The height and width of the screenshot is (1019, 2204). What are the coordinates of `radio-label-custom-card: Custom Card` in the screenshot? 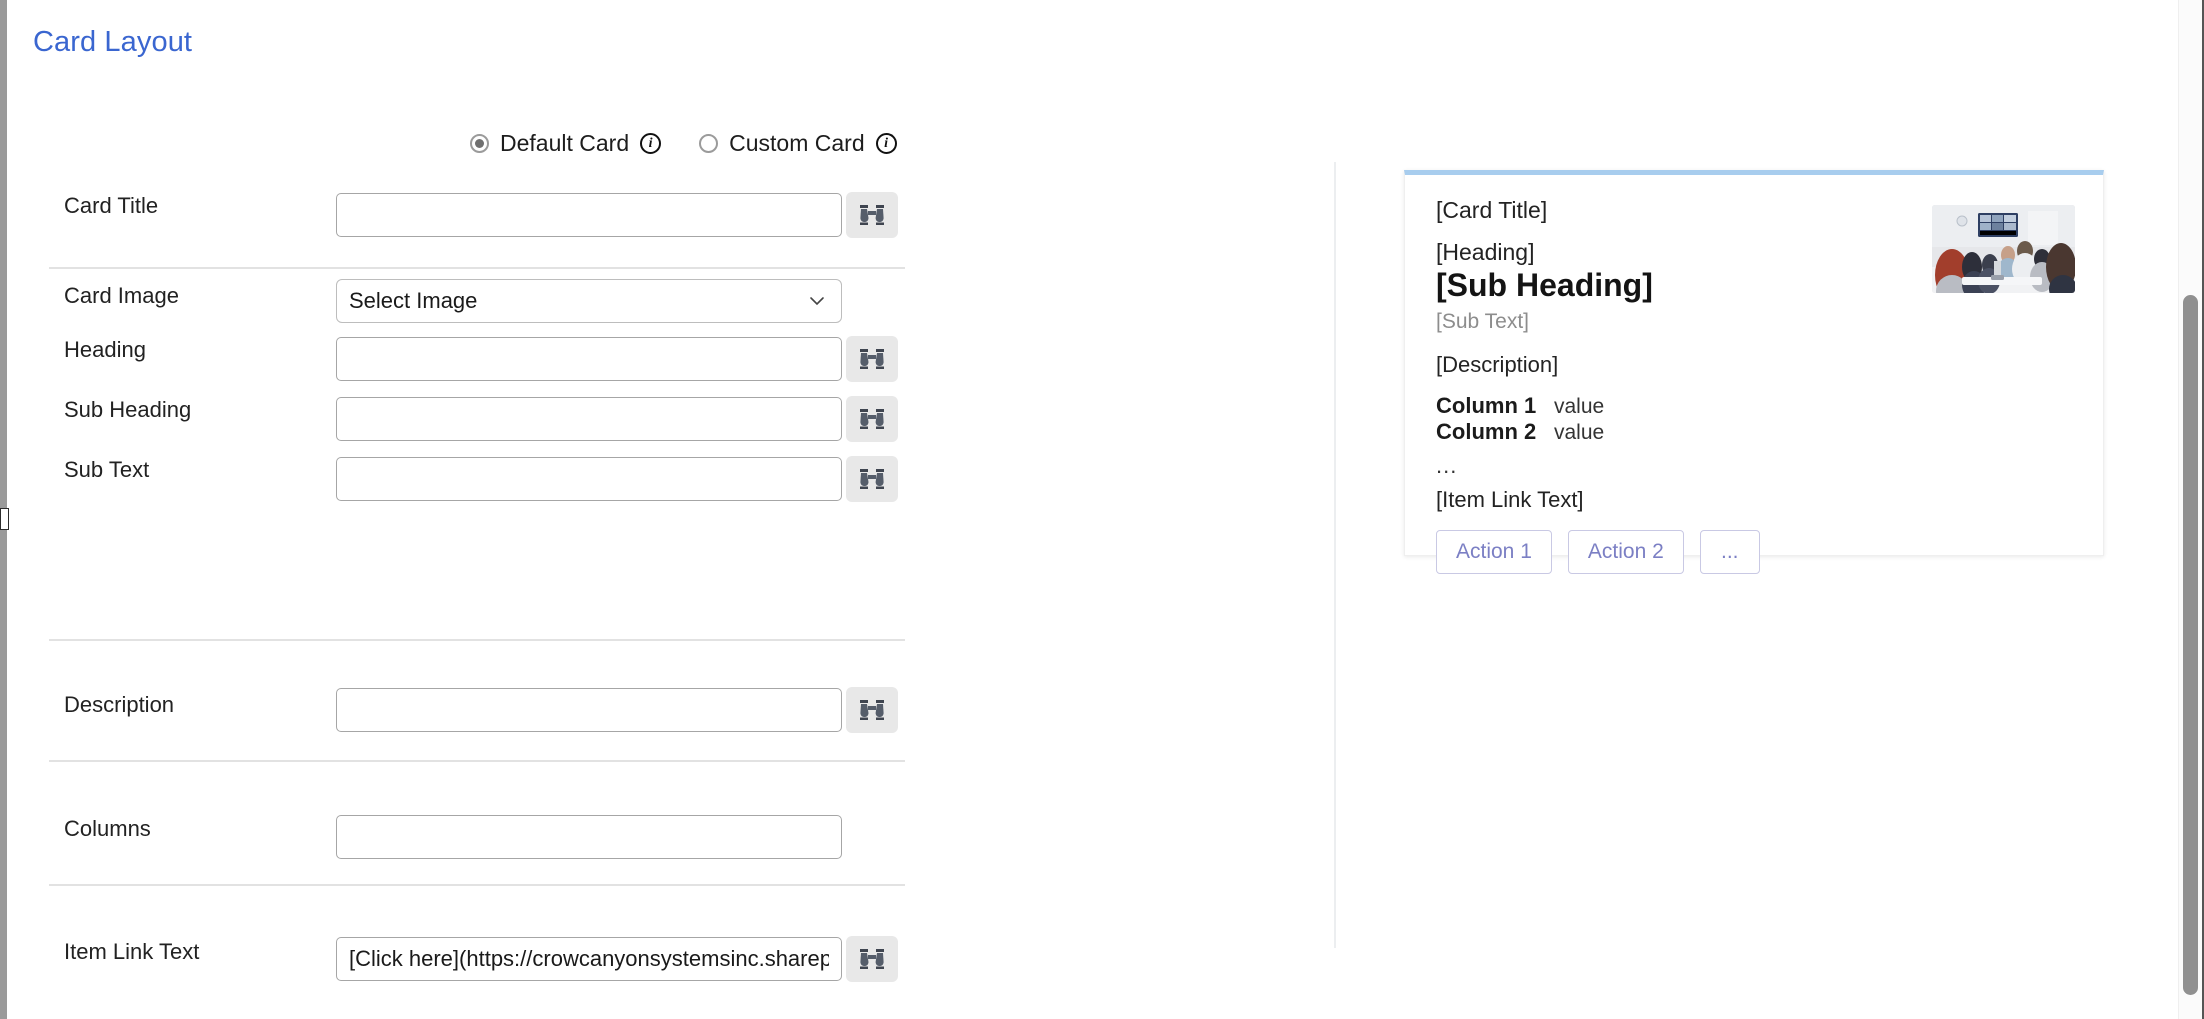 It's located at (797, 143).